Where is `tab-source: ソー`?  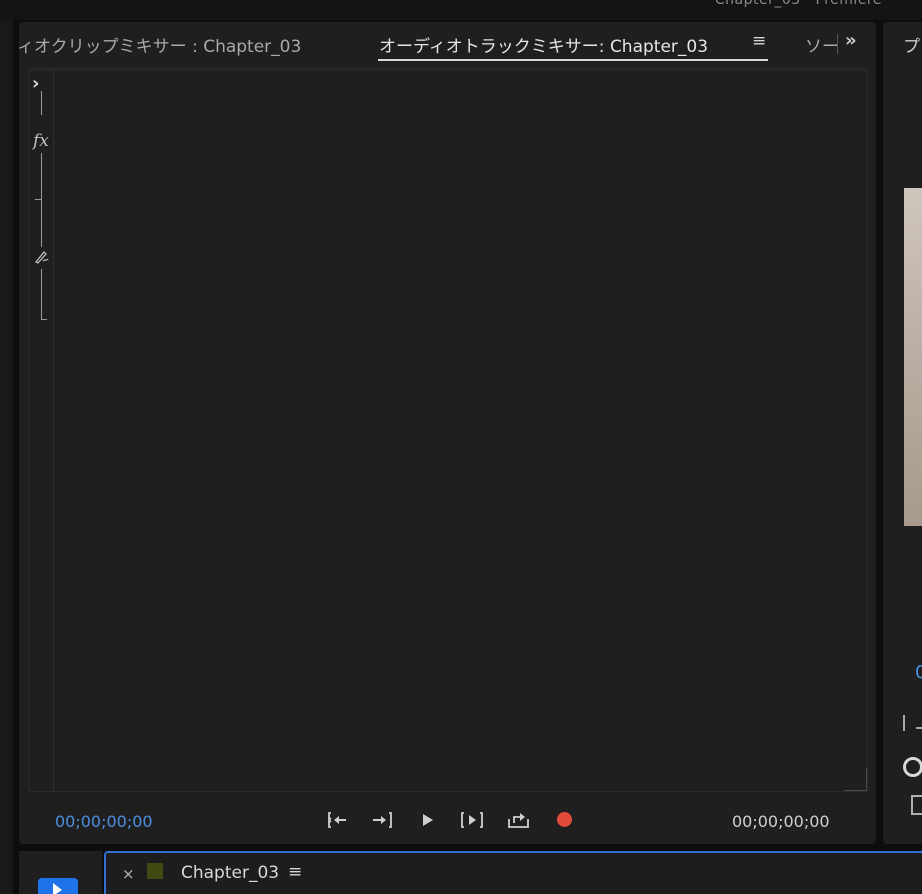 tab-source: ソー is located at coordinates (822, 44).